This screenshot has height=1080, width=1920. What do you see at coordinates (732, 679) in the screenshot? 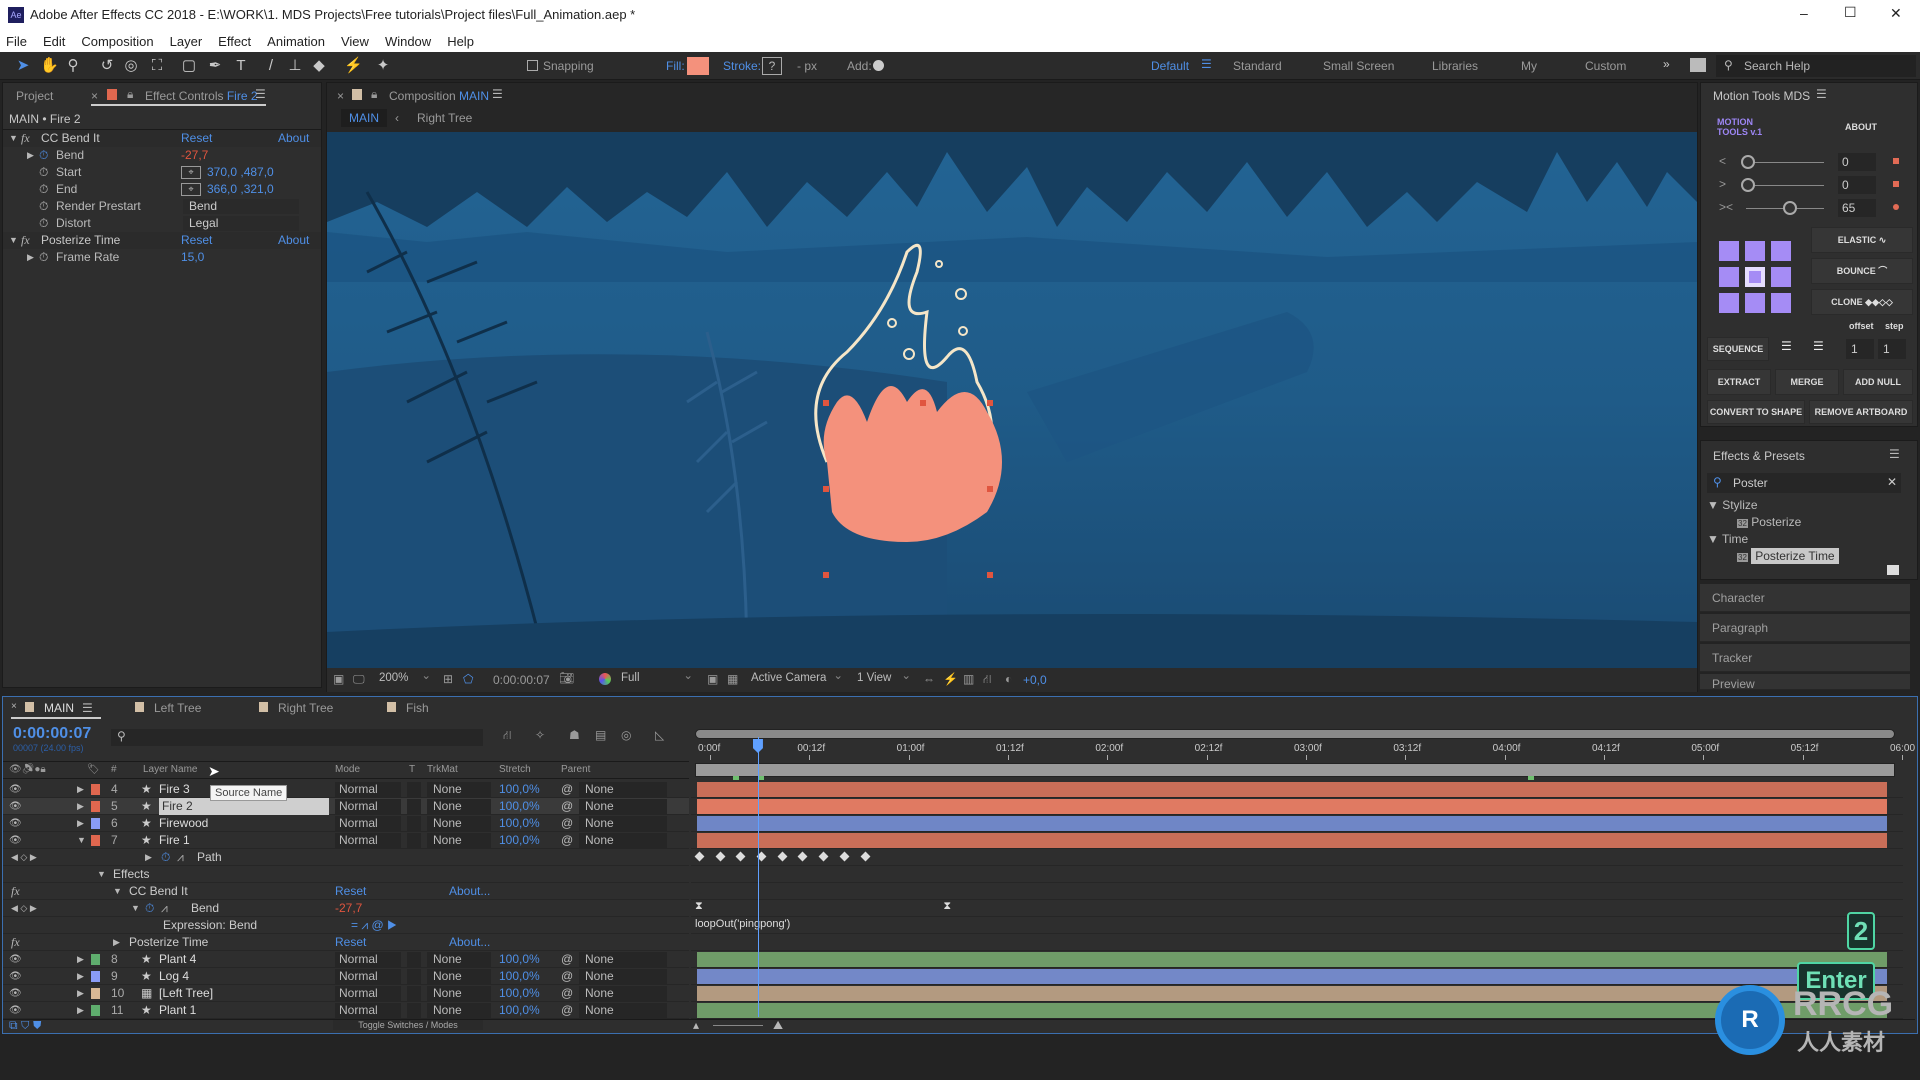
I see `transparency-grid-icon: ▦` at bounding box center [732, 679].